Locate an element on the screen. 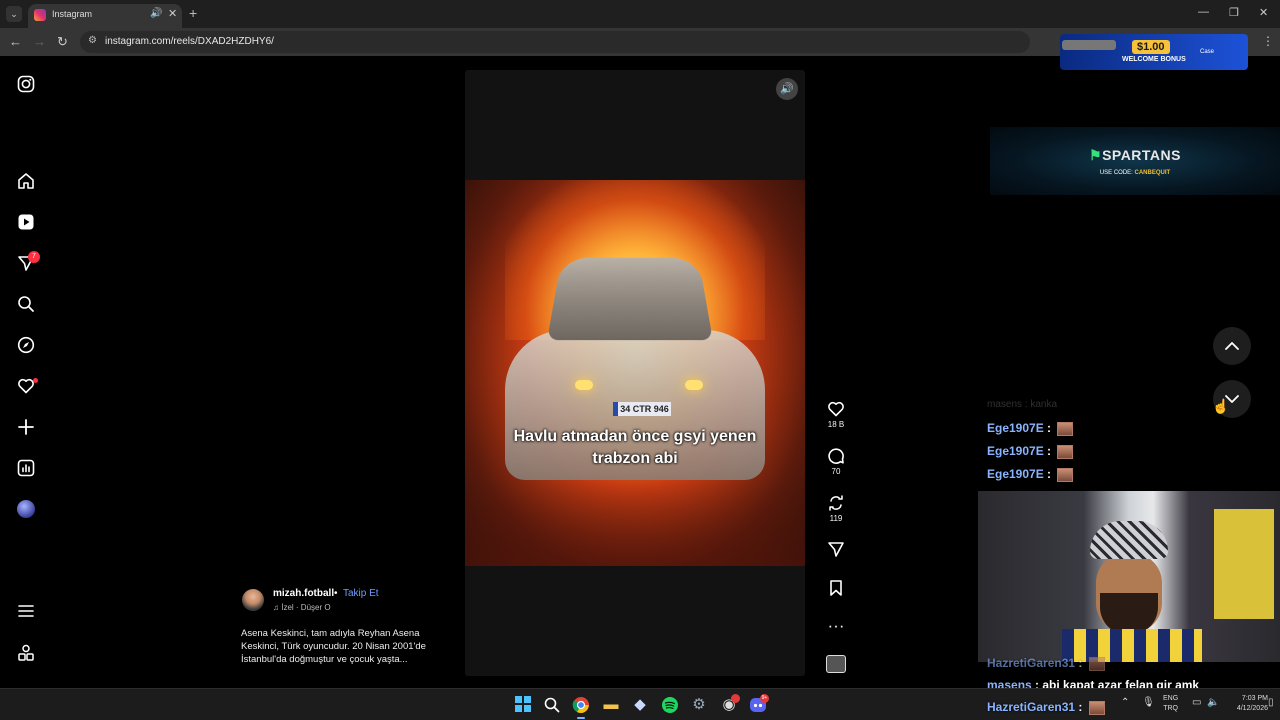 Image resolution: width=1280 pixels, height=720 pixels. profile-avatar-icon is located at coordinates (26, 509).